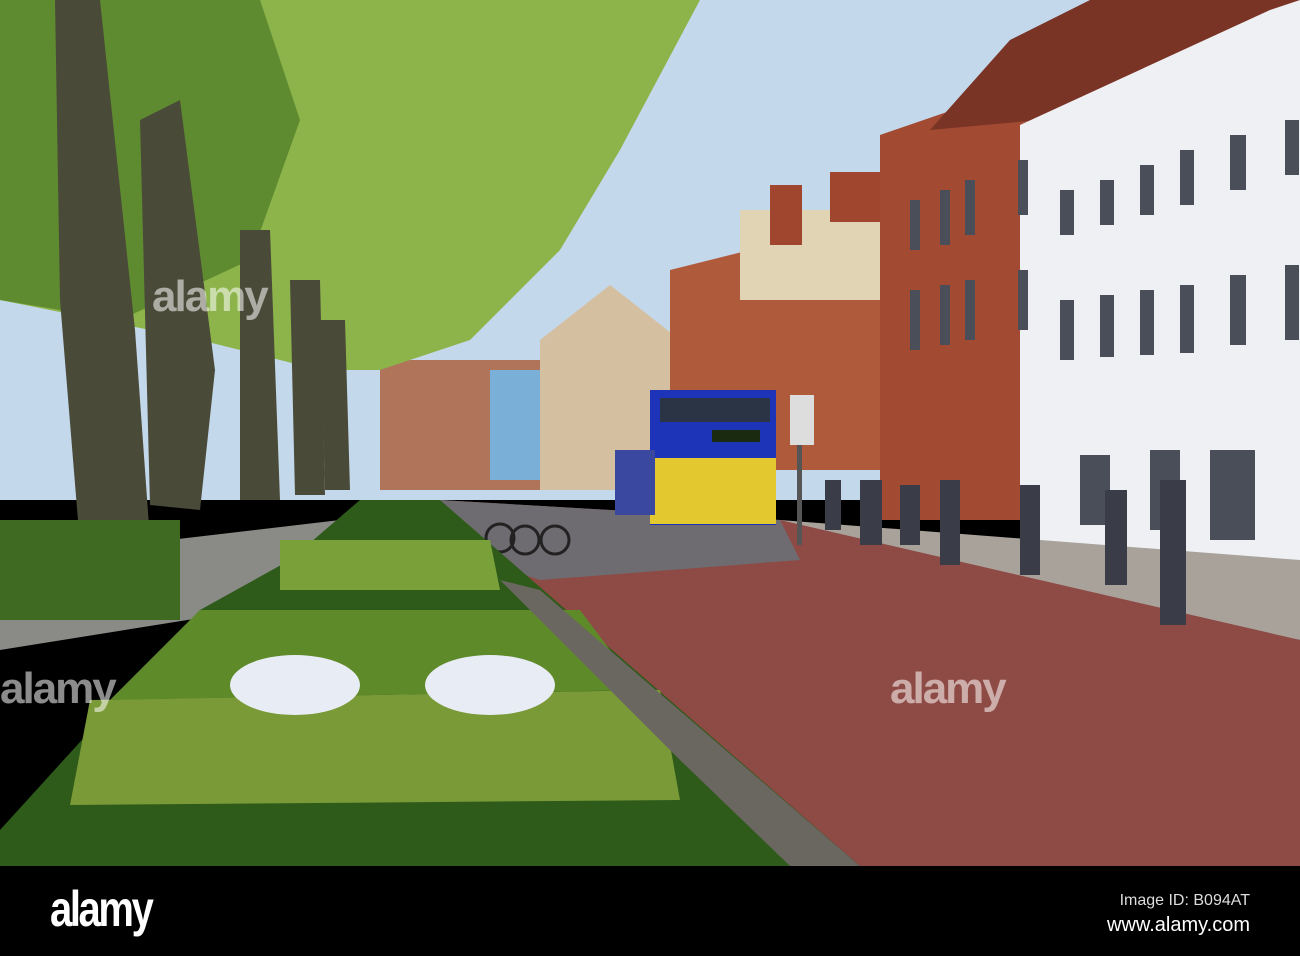  I want to click on blue-house, so click(515, 425).